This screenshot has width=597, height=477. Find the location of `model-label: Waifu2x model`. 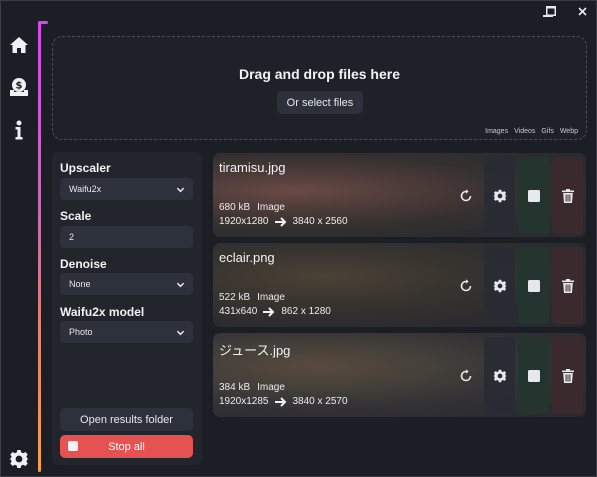

model-label: Waifu2x model is located at coordinates (102, 312).